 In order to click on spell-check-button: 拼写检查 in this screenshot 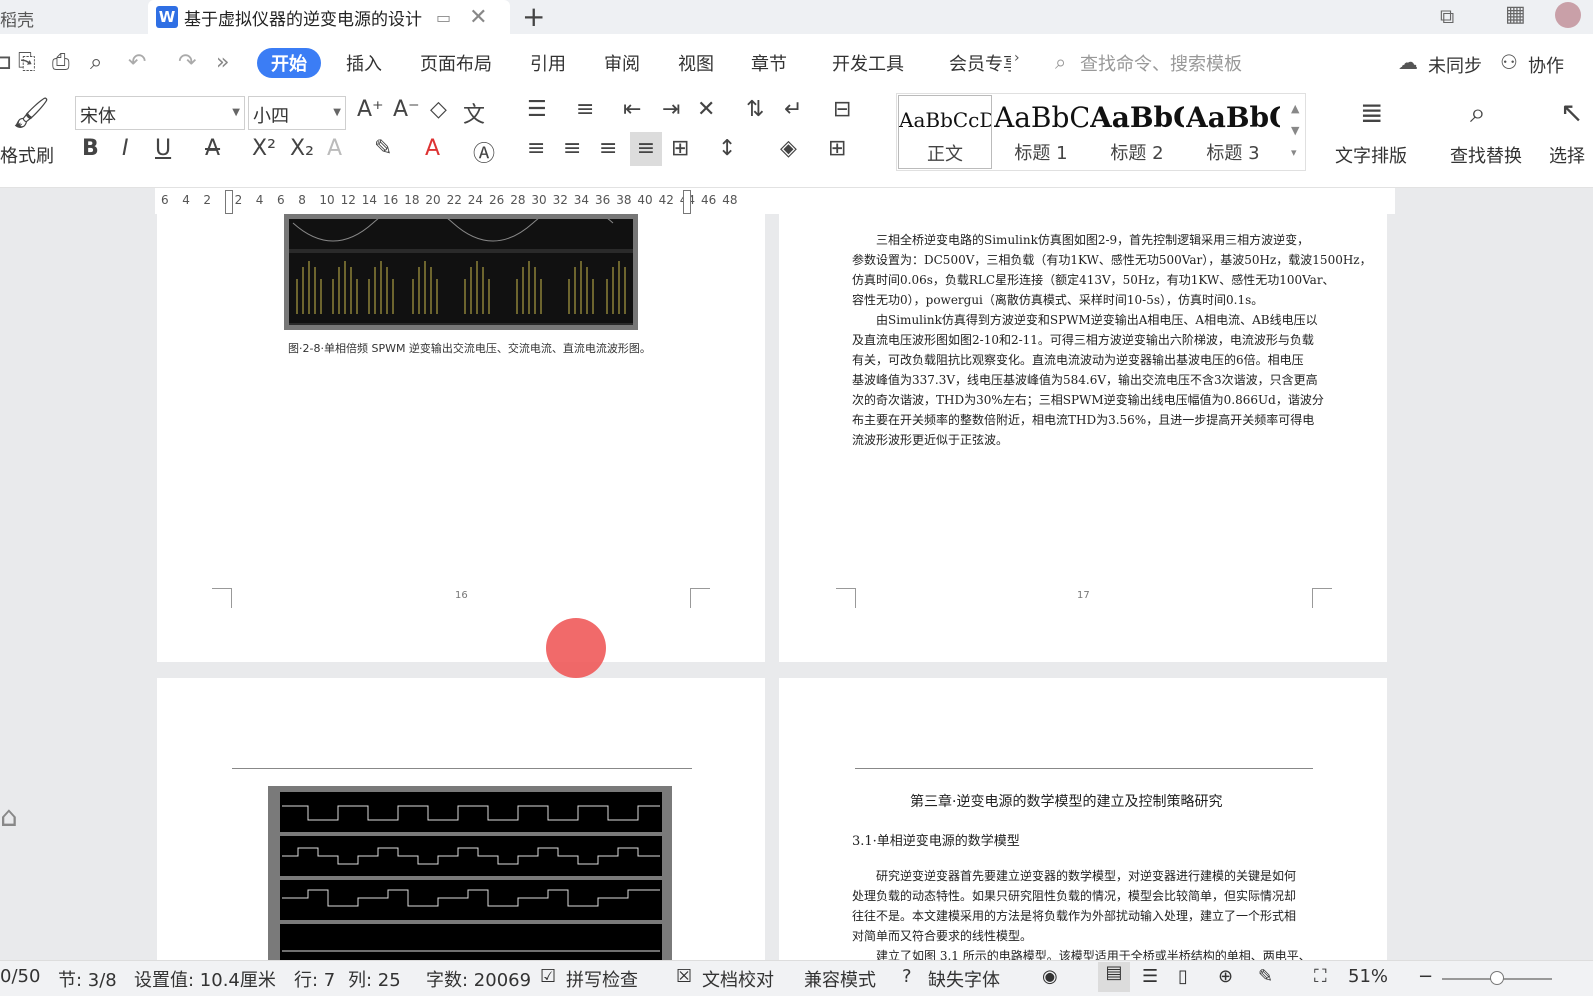, I will do `click(602, 979)`.